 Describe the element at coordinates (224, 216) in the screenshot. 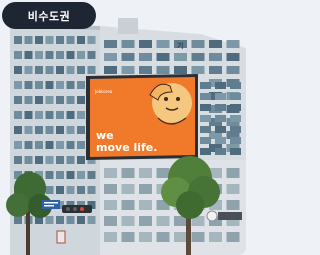

I see `road-sign-right` at that location.